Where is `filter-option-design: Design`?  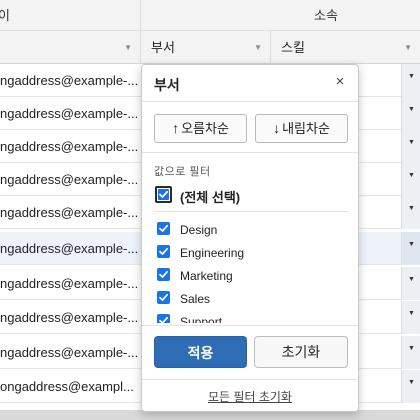 filter-option-design: Design is located at coordinates (251, 230).